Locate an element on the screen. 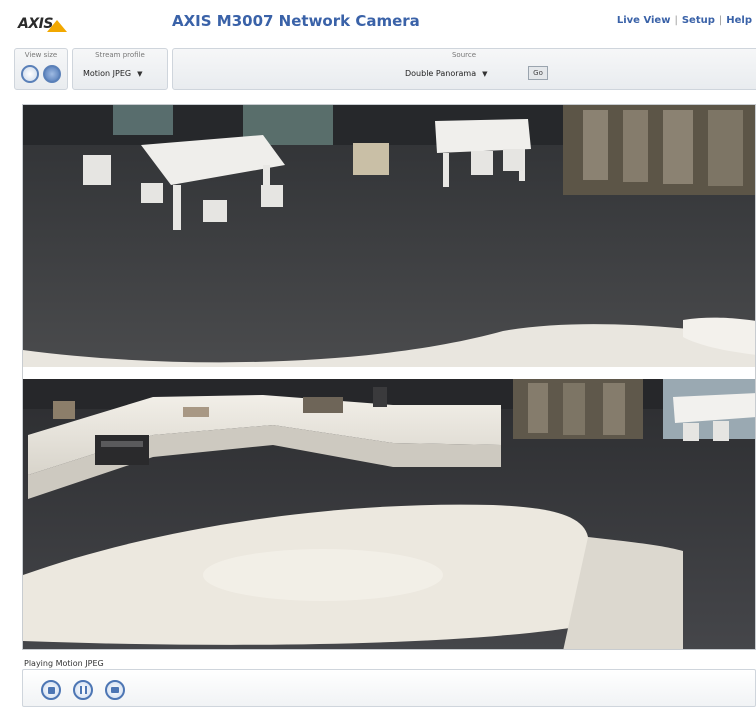 This screenshot has height=725, width=756. stream-profile-group: Stream profile Motion JPEG ▼ is located at coordinates (120, 69).